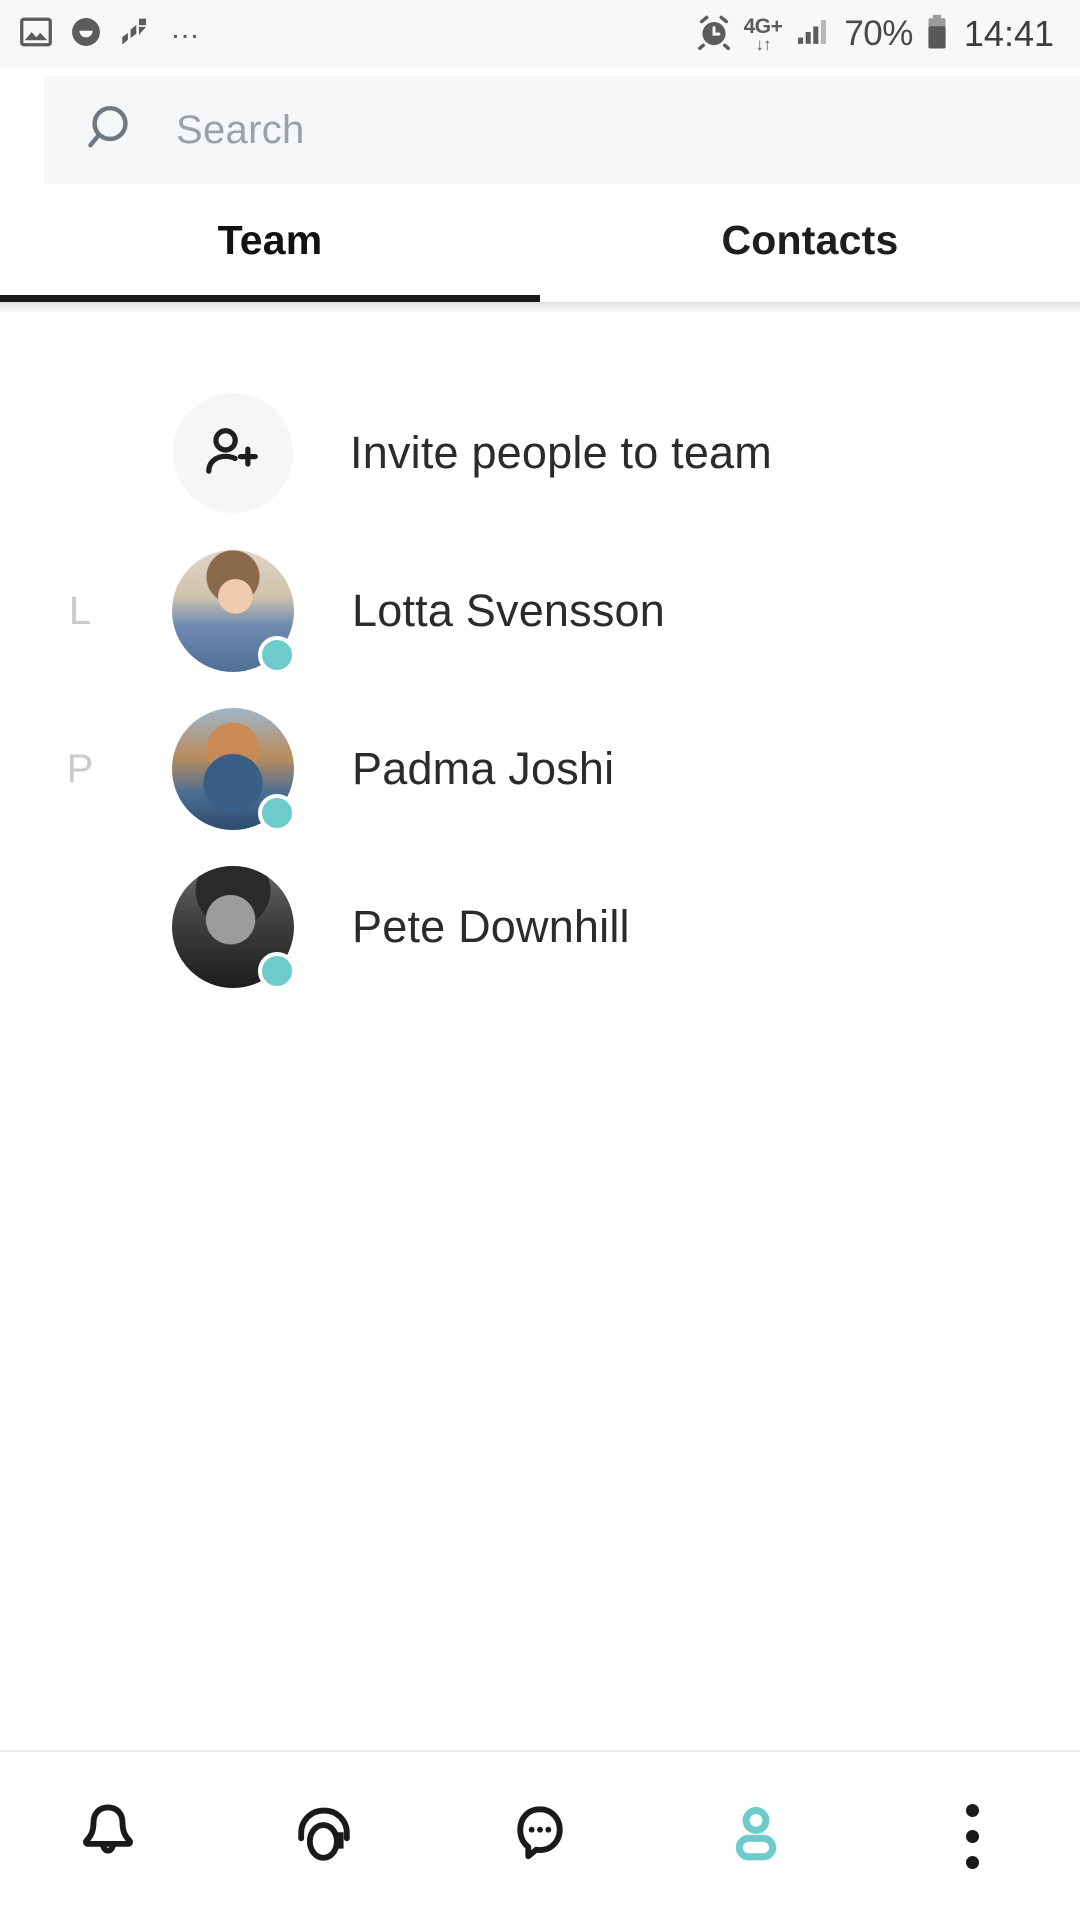  What do you see at coordinates (509, 610) in the screenshot?
I see `contact-name: Lotta Svensson` at bounding box center [509, 610].